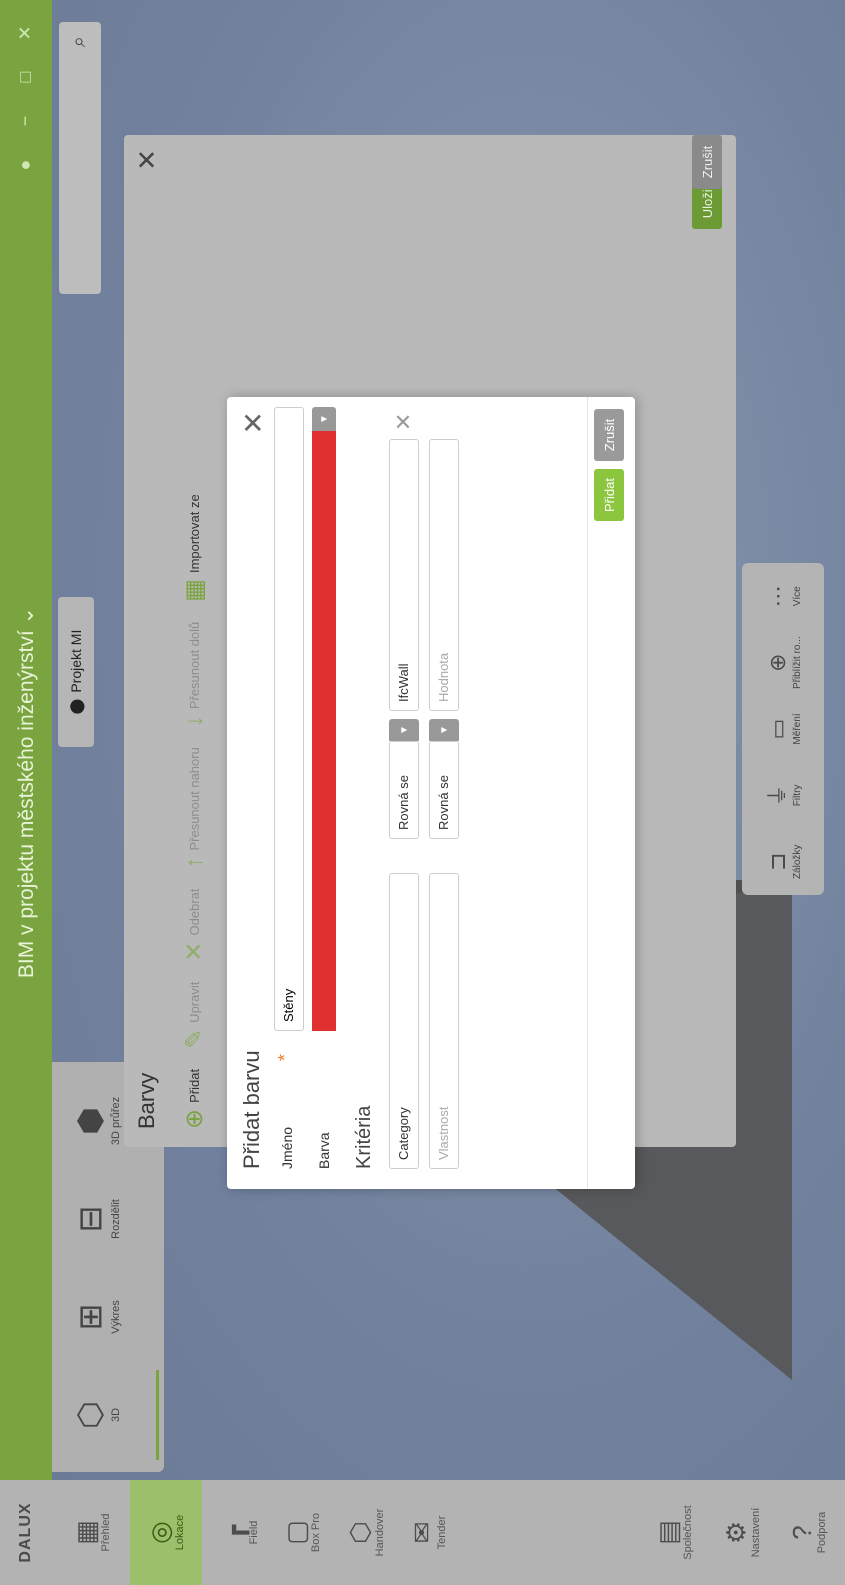 The height and width of the screenshot is (1585, 845). What do you see at coordinates (116, 1317) in the screenshot?
I see `tab-label: Výkres` at bounding box center [116, 1317].